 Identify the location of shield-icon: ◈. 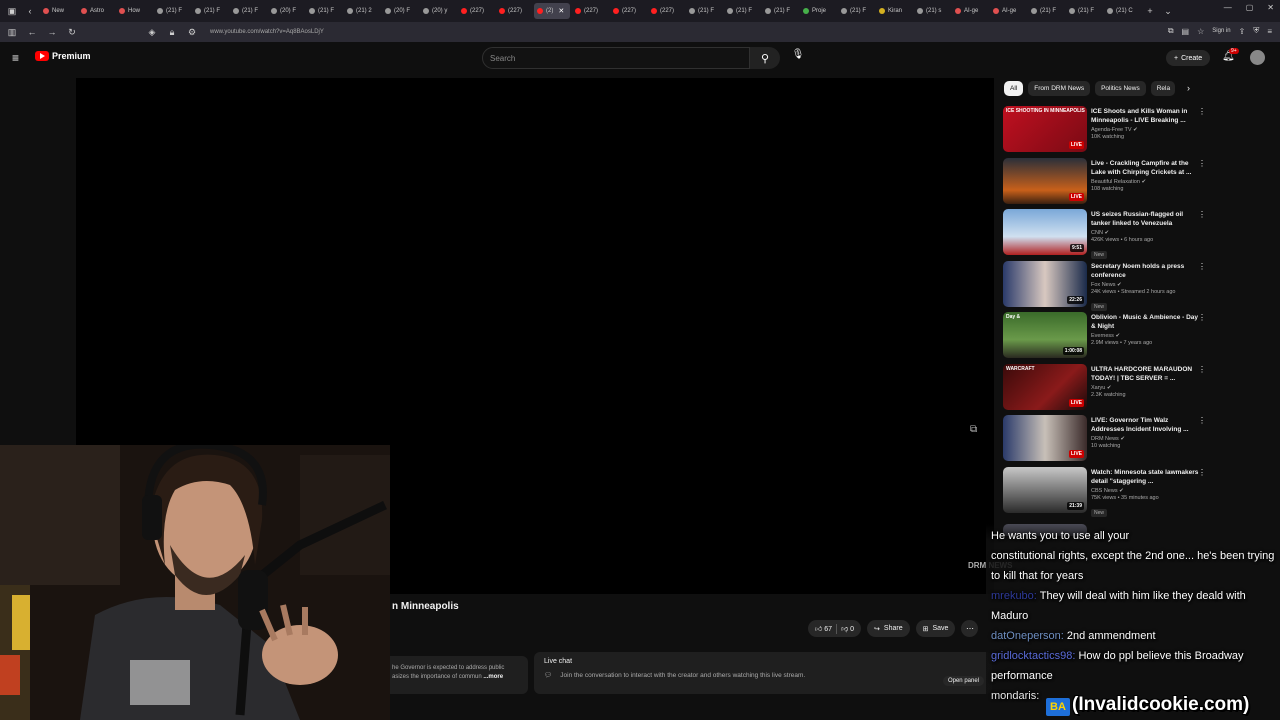
(152, 32).